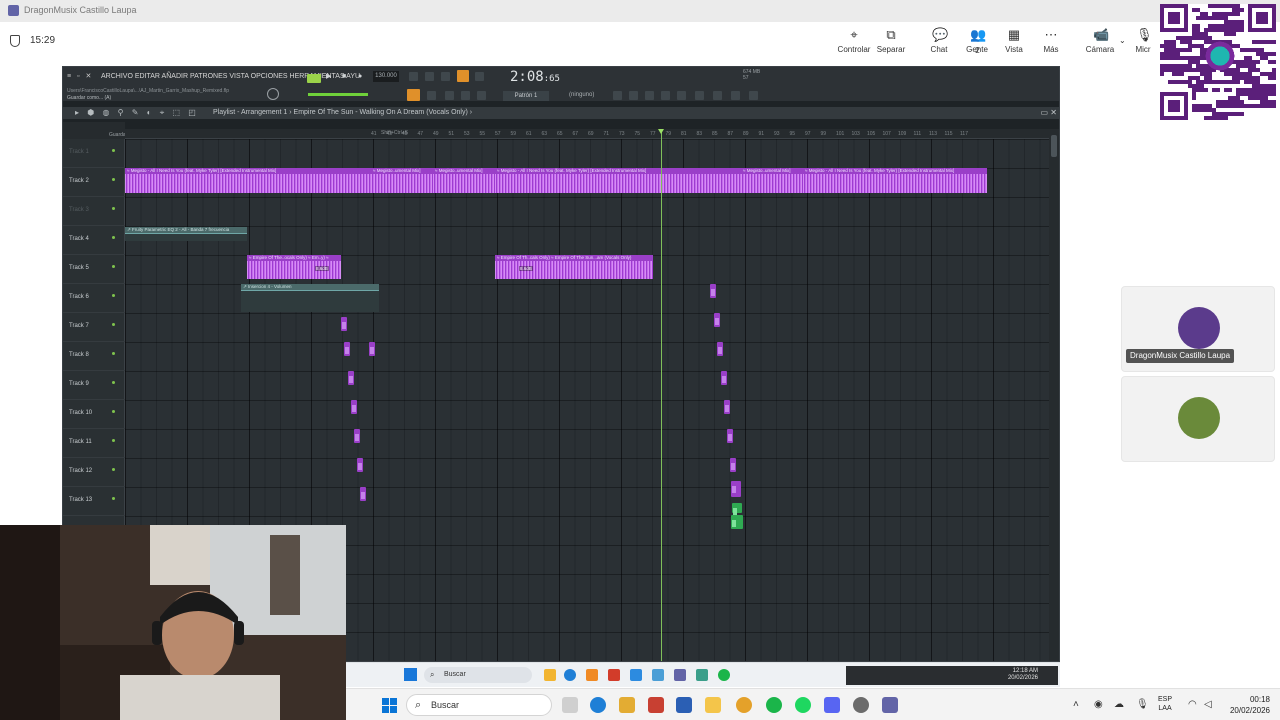 This screenshot has height=720, width=1280. Describe the element at coordinates (681, 95) in the screenshot. I see `plugin-picker-icon` at that location.